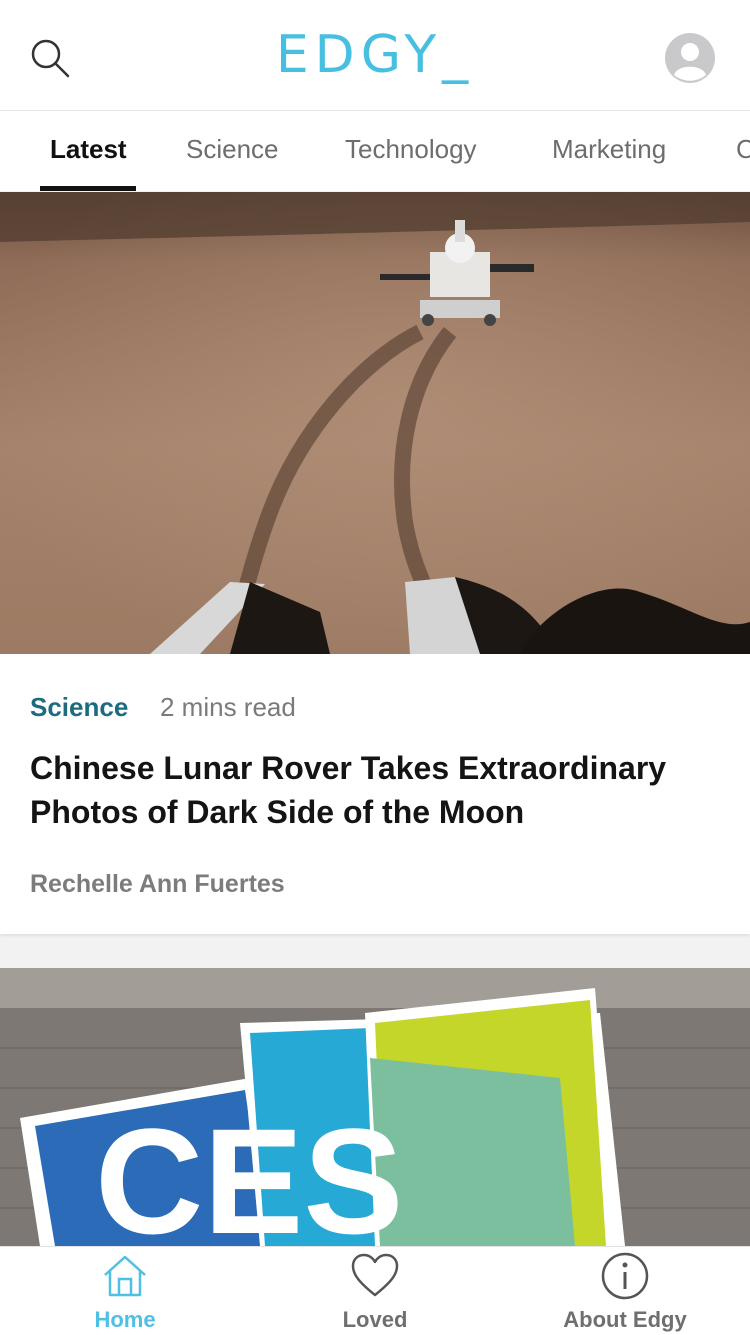 Image resolution: width=750 pixels, height=1335 pixels. What do you see at coordinates (88, 188) in the screenshot?
I see `active-tab-indicator` at bounding box center [88, 188].